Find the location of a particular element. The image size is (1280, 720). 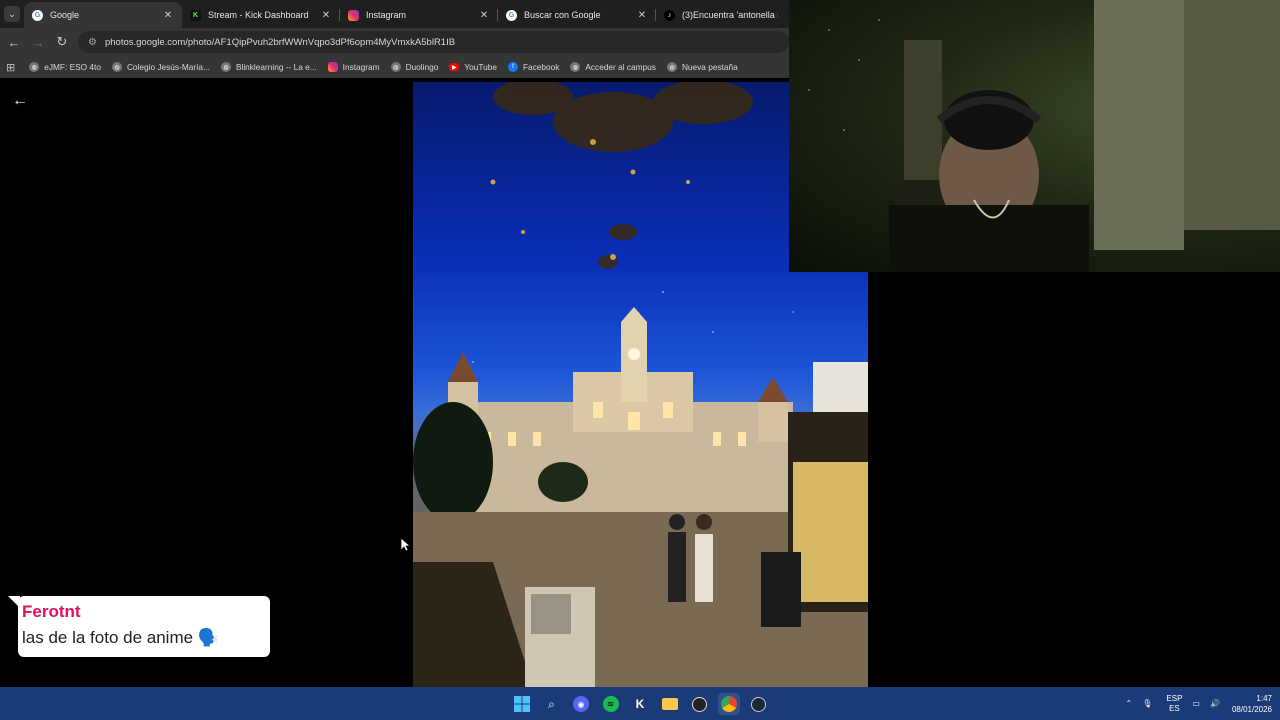

mouse-cursor-icon is located at coordinates (406, 545).